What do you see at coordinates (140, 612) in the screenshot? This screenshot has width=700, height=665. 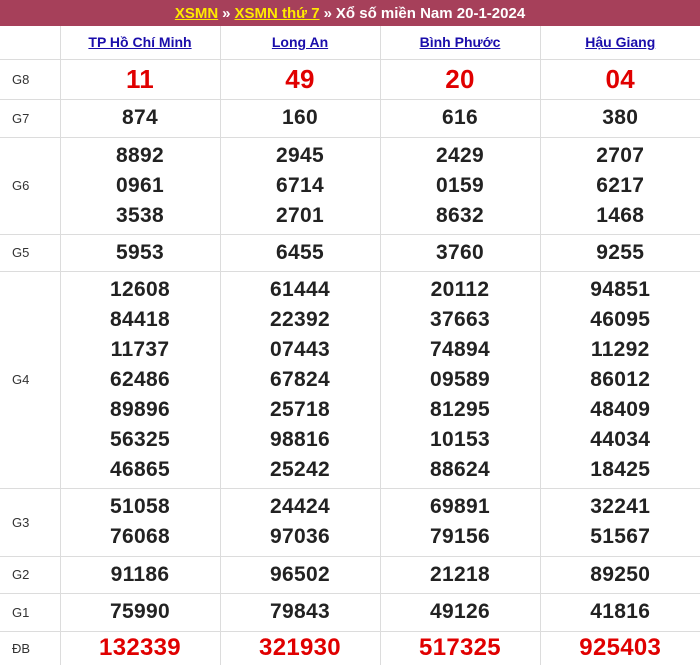 I see `result-cell: 75990` at bounding box center [140, 612].